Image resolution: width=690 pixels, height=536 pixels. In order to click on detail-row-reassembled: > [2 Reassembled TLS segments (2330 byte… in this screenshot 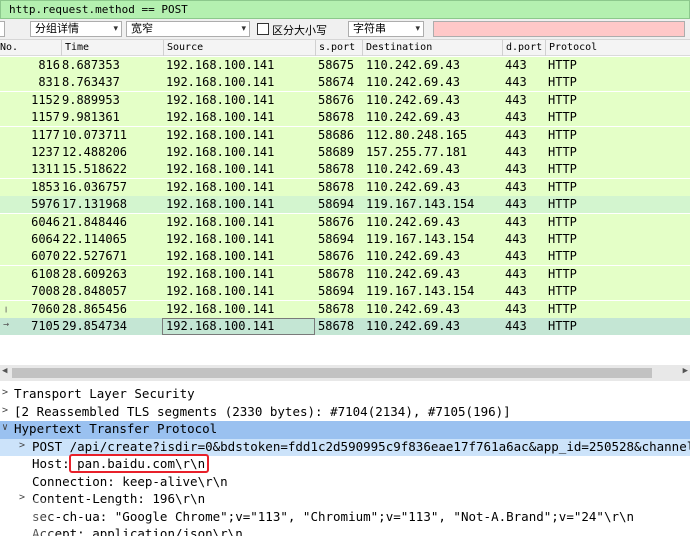, I will do `click(345, 413)`.